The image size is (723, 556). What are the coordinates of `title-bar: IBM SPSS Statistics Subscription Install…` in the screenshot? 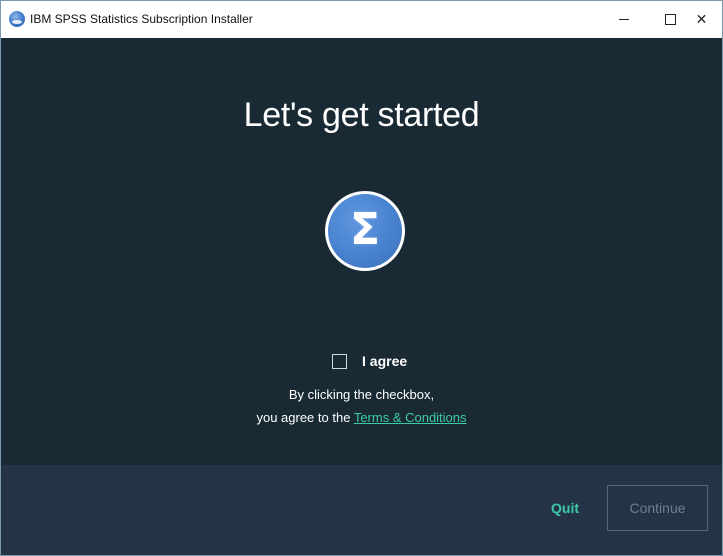 It's located at (361, 19).